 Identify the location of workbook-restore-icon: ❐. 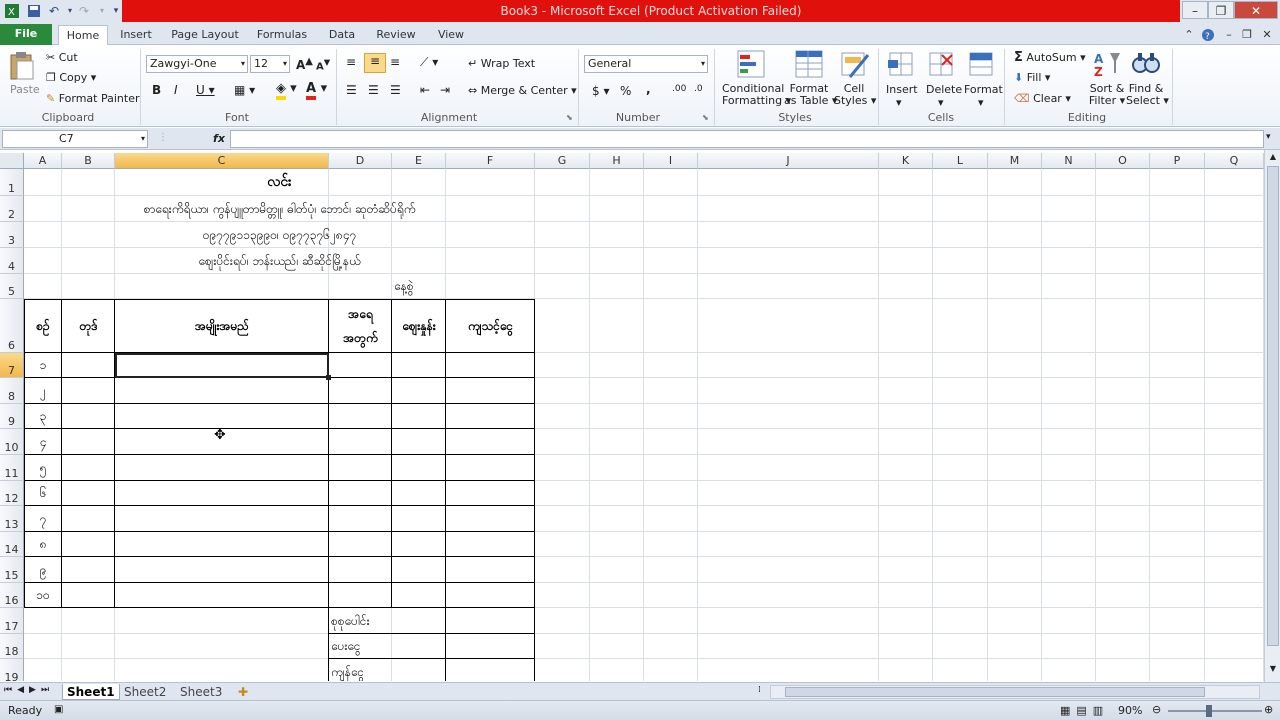
(1247, 35).